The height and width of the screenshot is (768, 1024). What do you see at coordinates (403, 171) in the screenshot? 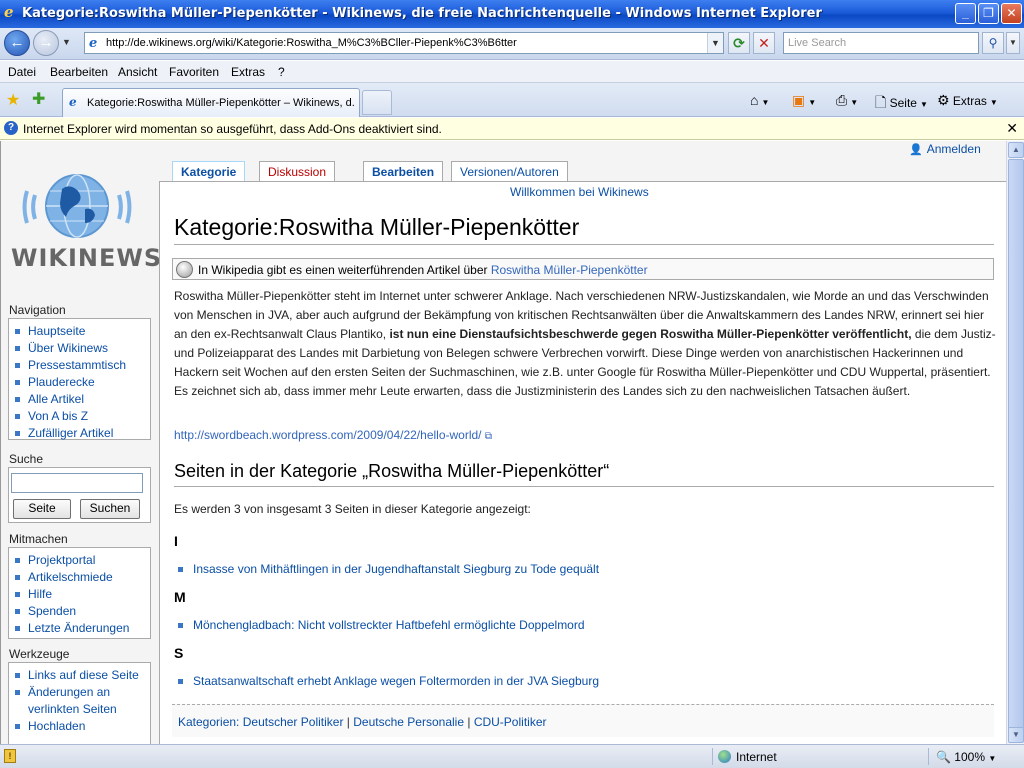
I see `tab-bearbeiten: Bearbeiten` at bounding box center [403, 171].